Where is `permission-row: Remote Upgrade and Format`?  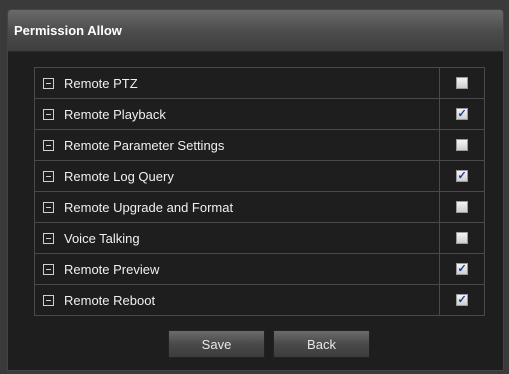
permission-row: Remote Upgrade and Format is located at coordinates (259, 207).